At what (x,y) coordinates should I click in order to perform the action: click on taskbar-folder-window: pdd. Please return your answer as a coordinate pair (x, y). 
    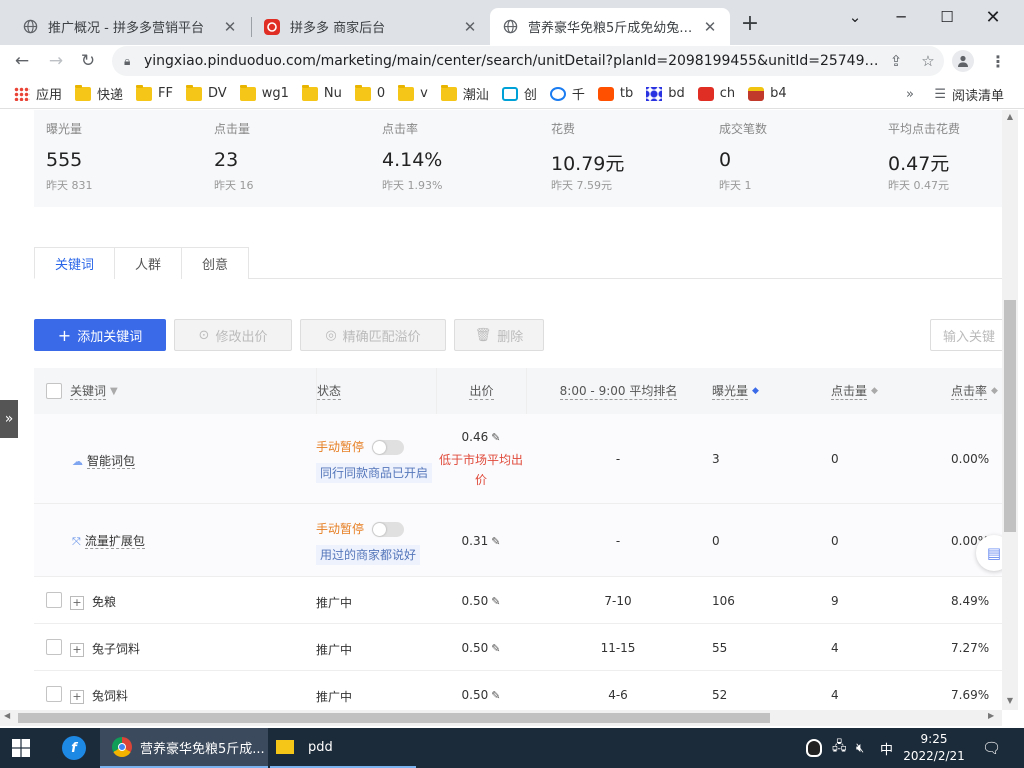
    Looking at the image, I should click on (343, 748).